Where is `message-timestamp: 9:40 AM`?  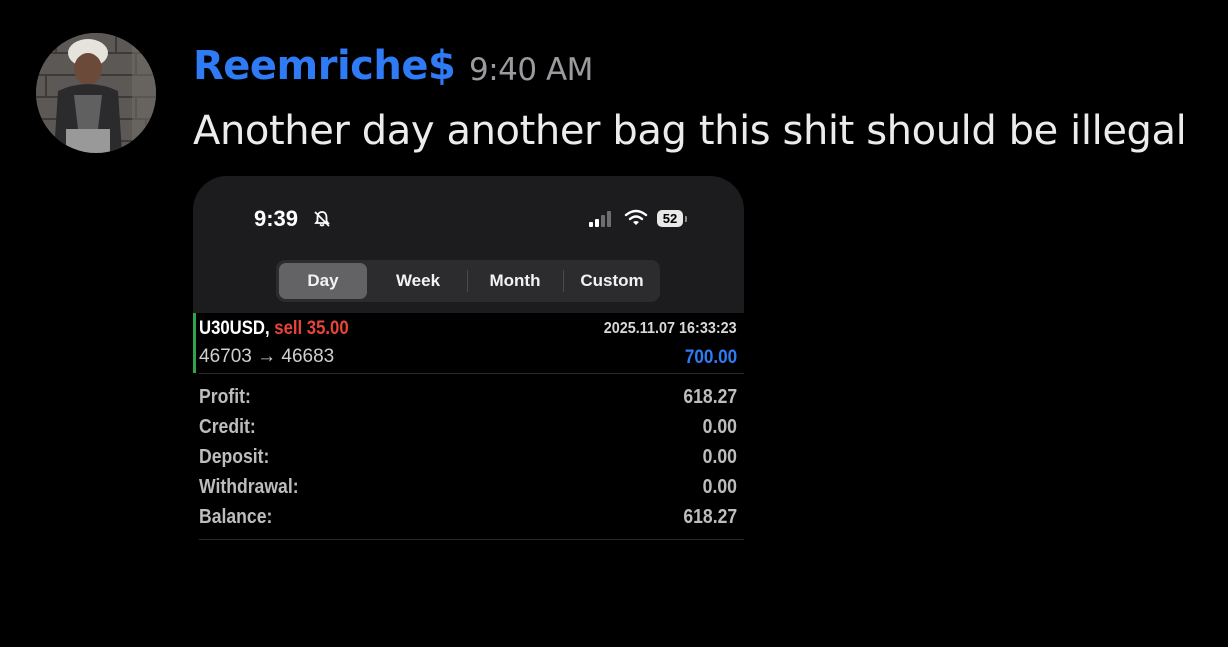 message-timestamp: 9:40 AM is located at coordinates (531, 70).